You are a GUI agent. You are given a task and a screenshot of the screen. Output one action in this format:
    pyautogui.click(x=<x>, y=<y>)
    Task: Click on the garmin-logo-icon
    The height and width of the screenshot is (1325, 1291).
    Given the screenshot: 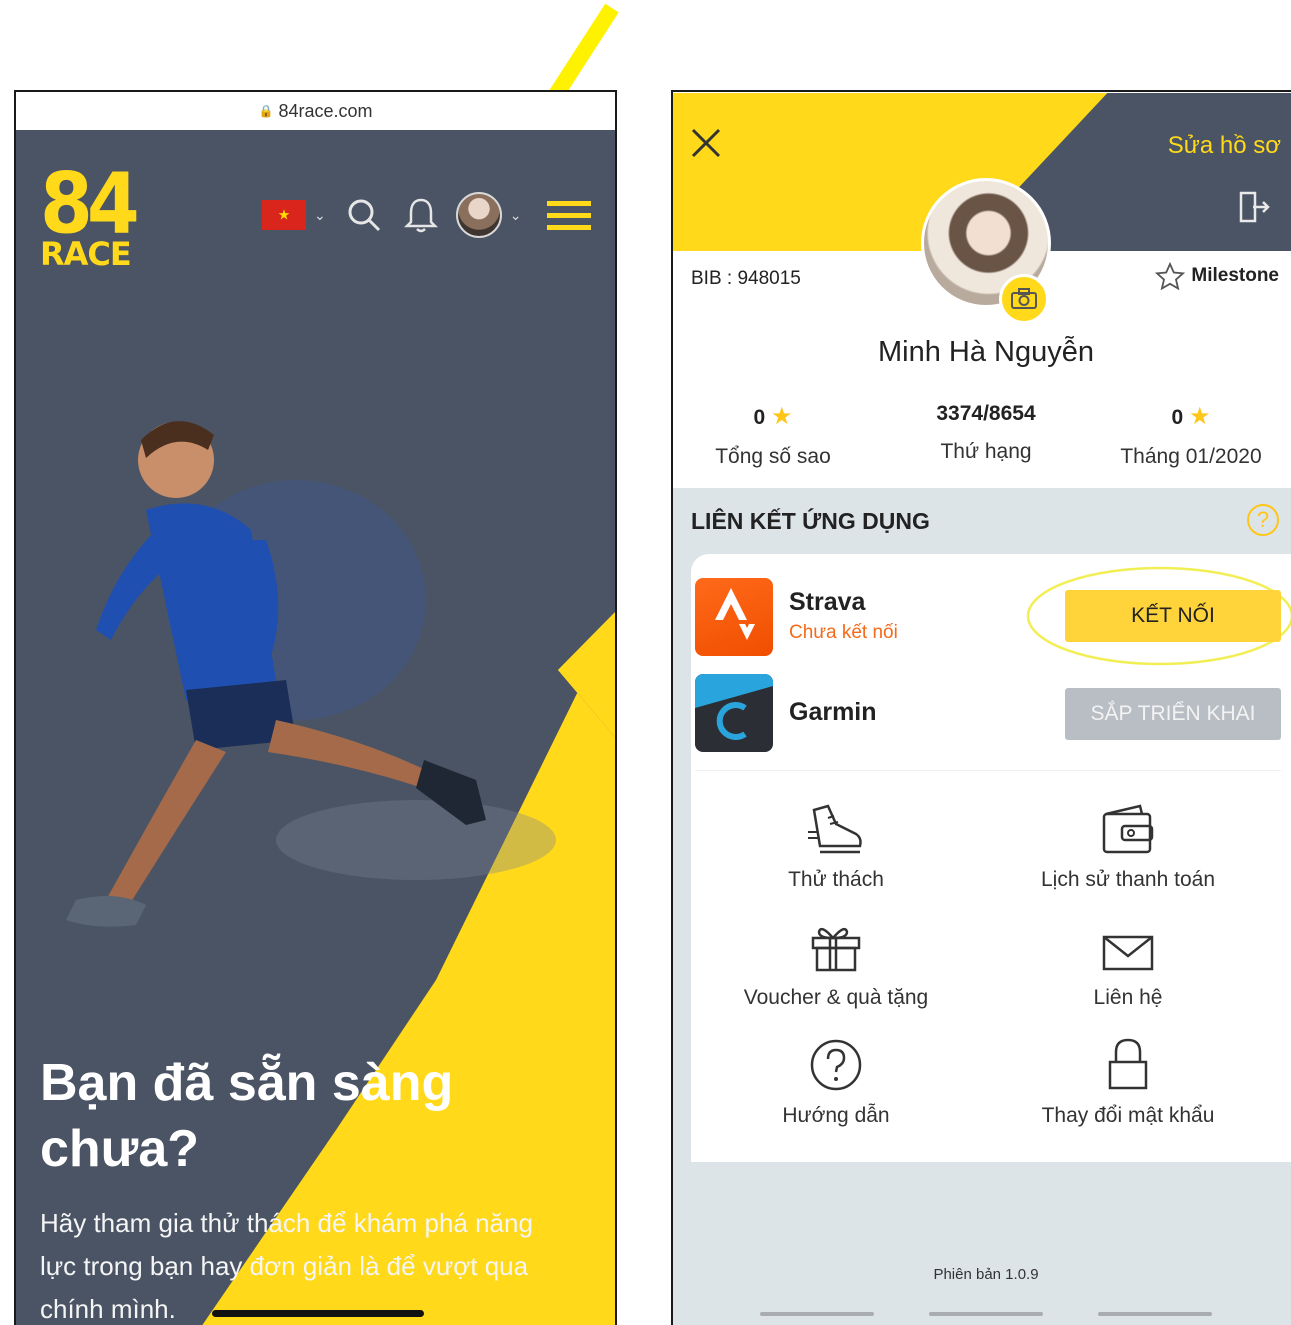 What is the action you would take?
    pyautogui.click(x=734, y=713)
    